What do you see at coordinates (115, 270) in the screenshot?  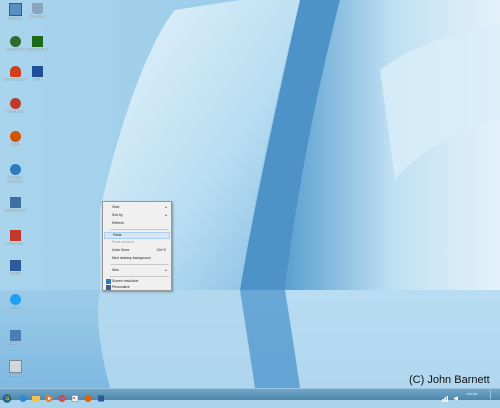 I see `menu-item-label: New` at bounding box center [115, 270].